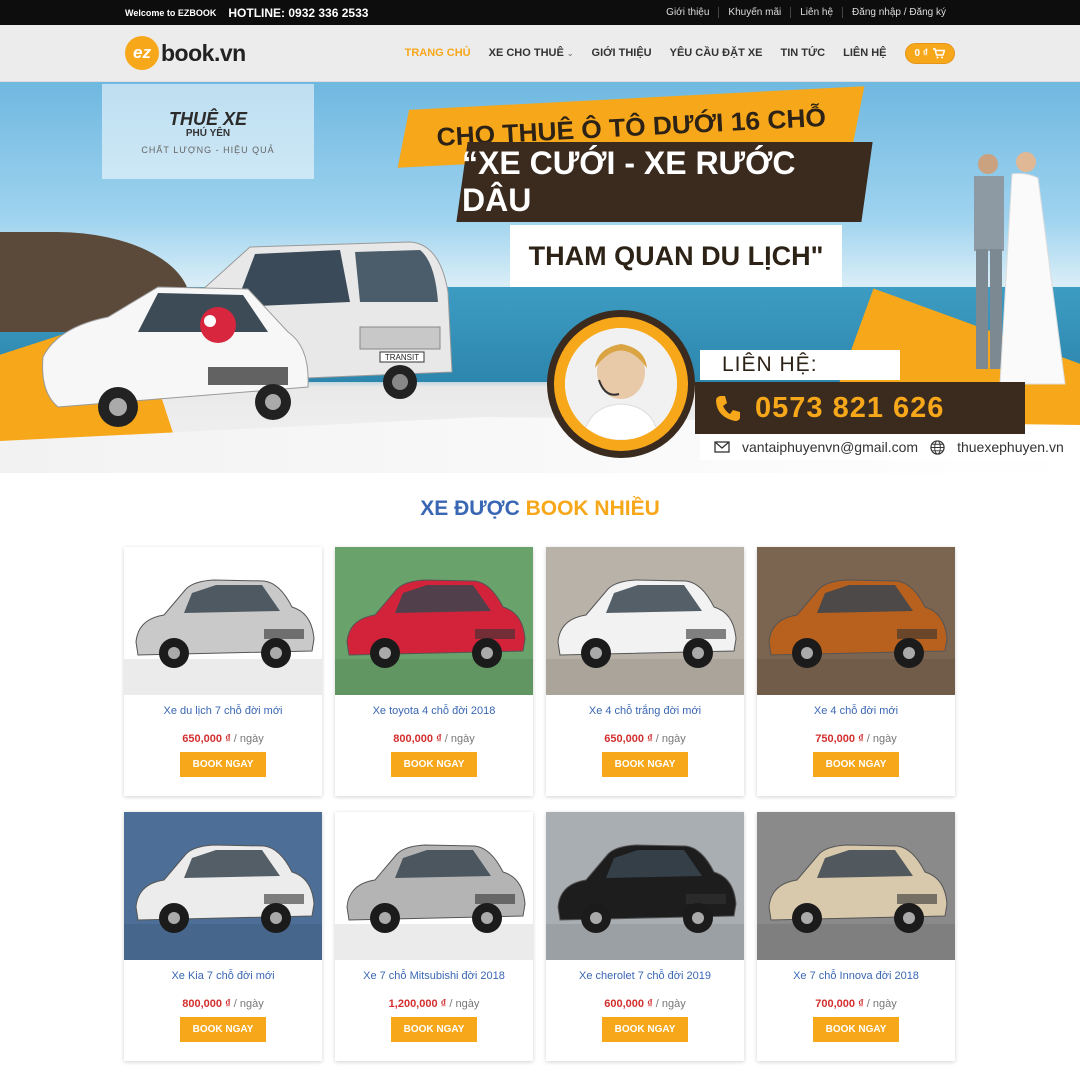  Describe the element at coordinates (645, 976) in the screenshot. I see `product-name: Xe cherolet 7 chỗ đời 2019` at that location.